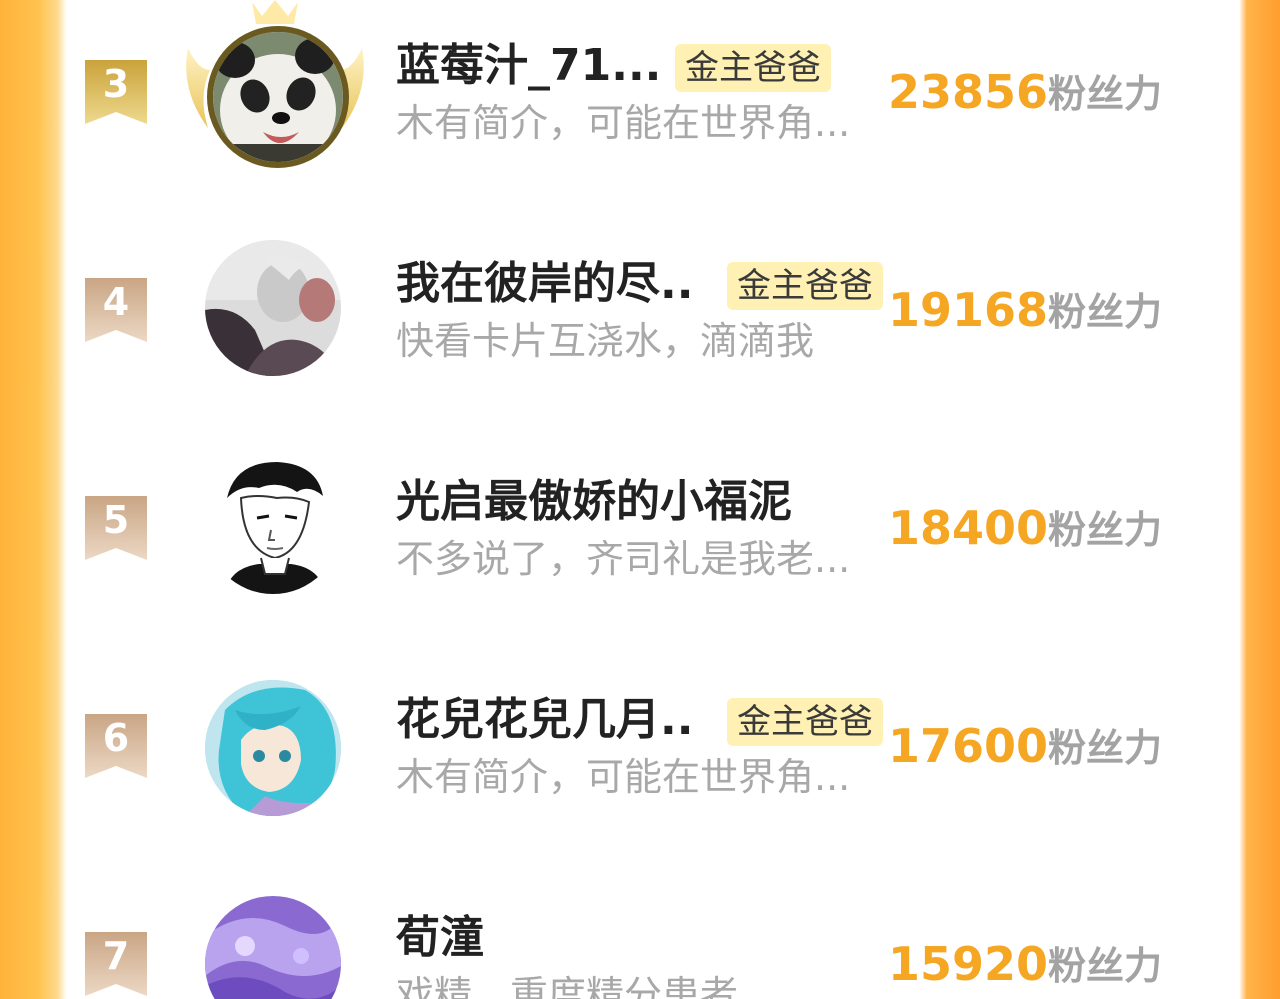 This screenshot has height=999, width=1280. I want to click on rank-badge-tan: 4, so click(116, 310).